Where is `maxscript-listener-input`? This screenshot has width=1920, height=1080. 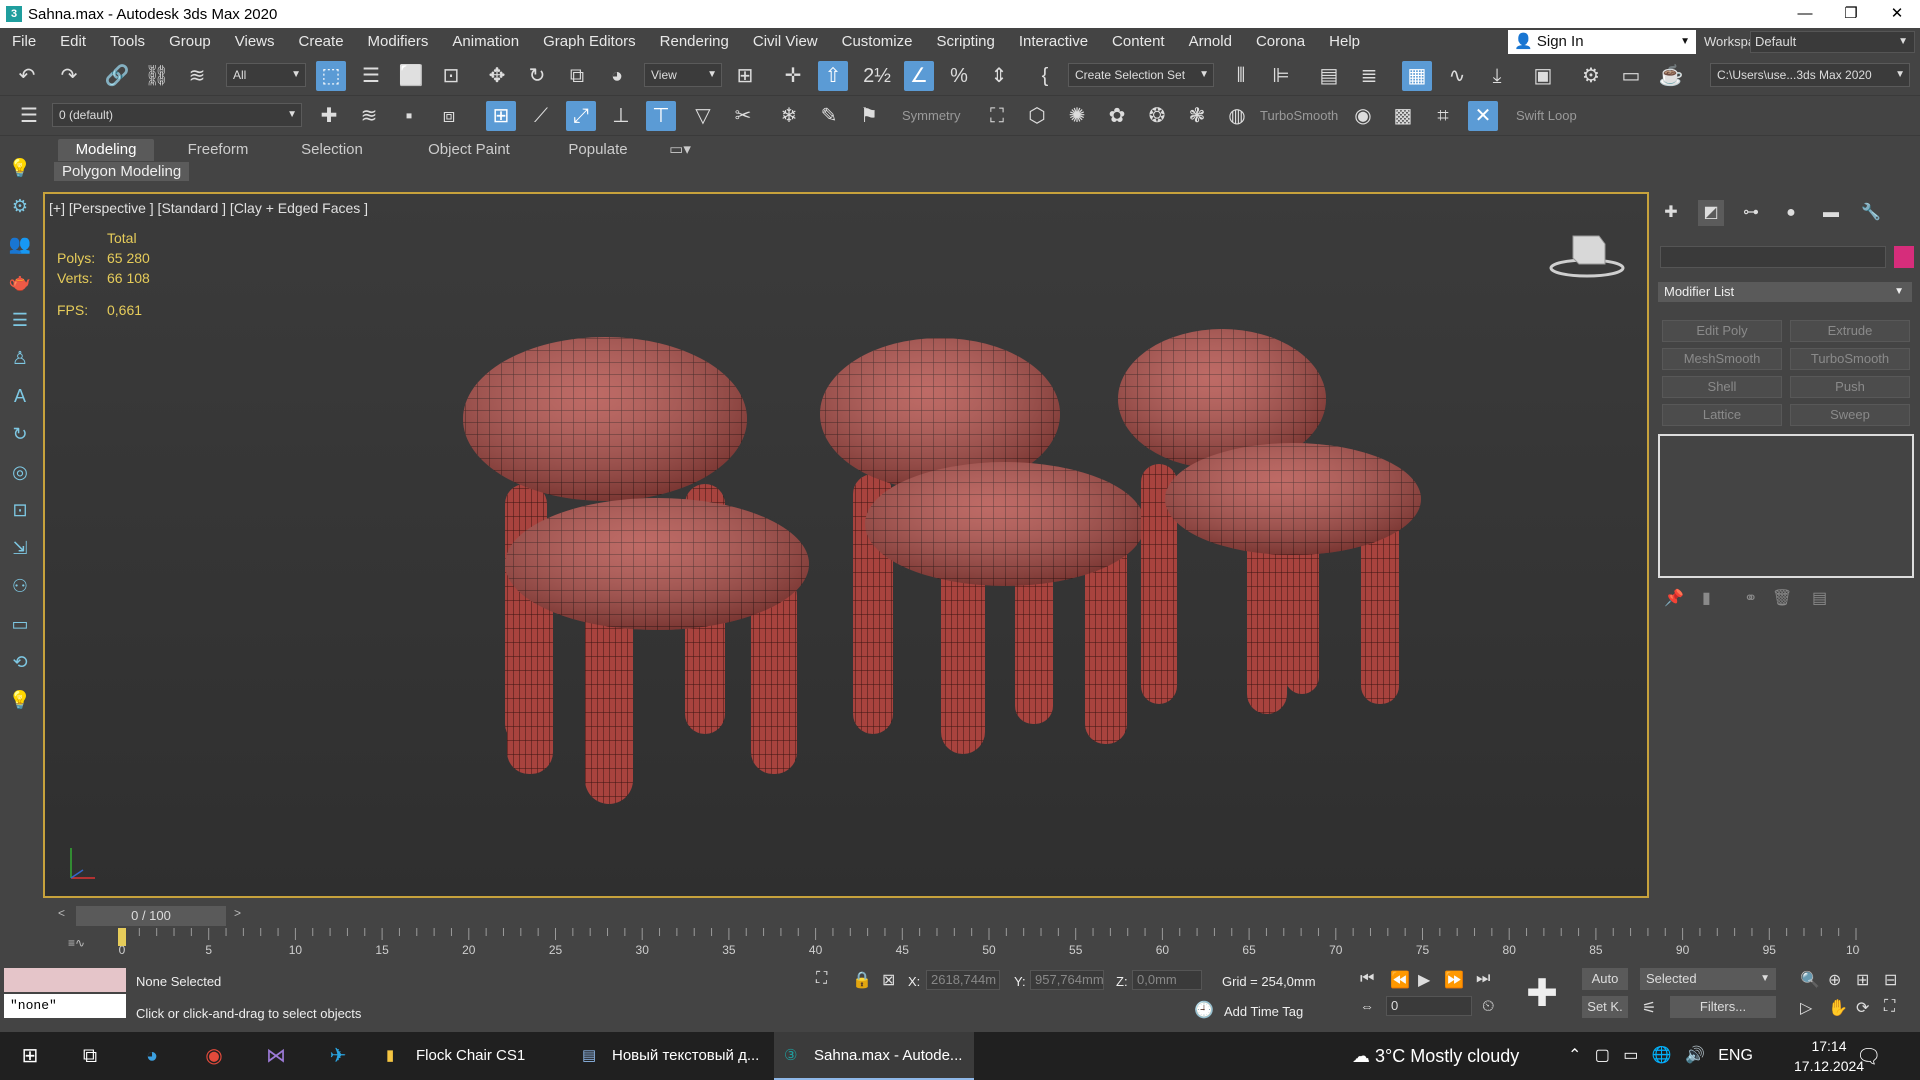 maxscript-listener-input is located at coordinates (65, 980).